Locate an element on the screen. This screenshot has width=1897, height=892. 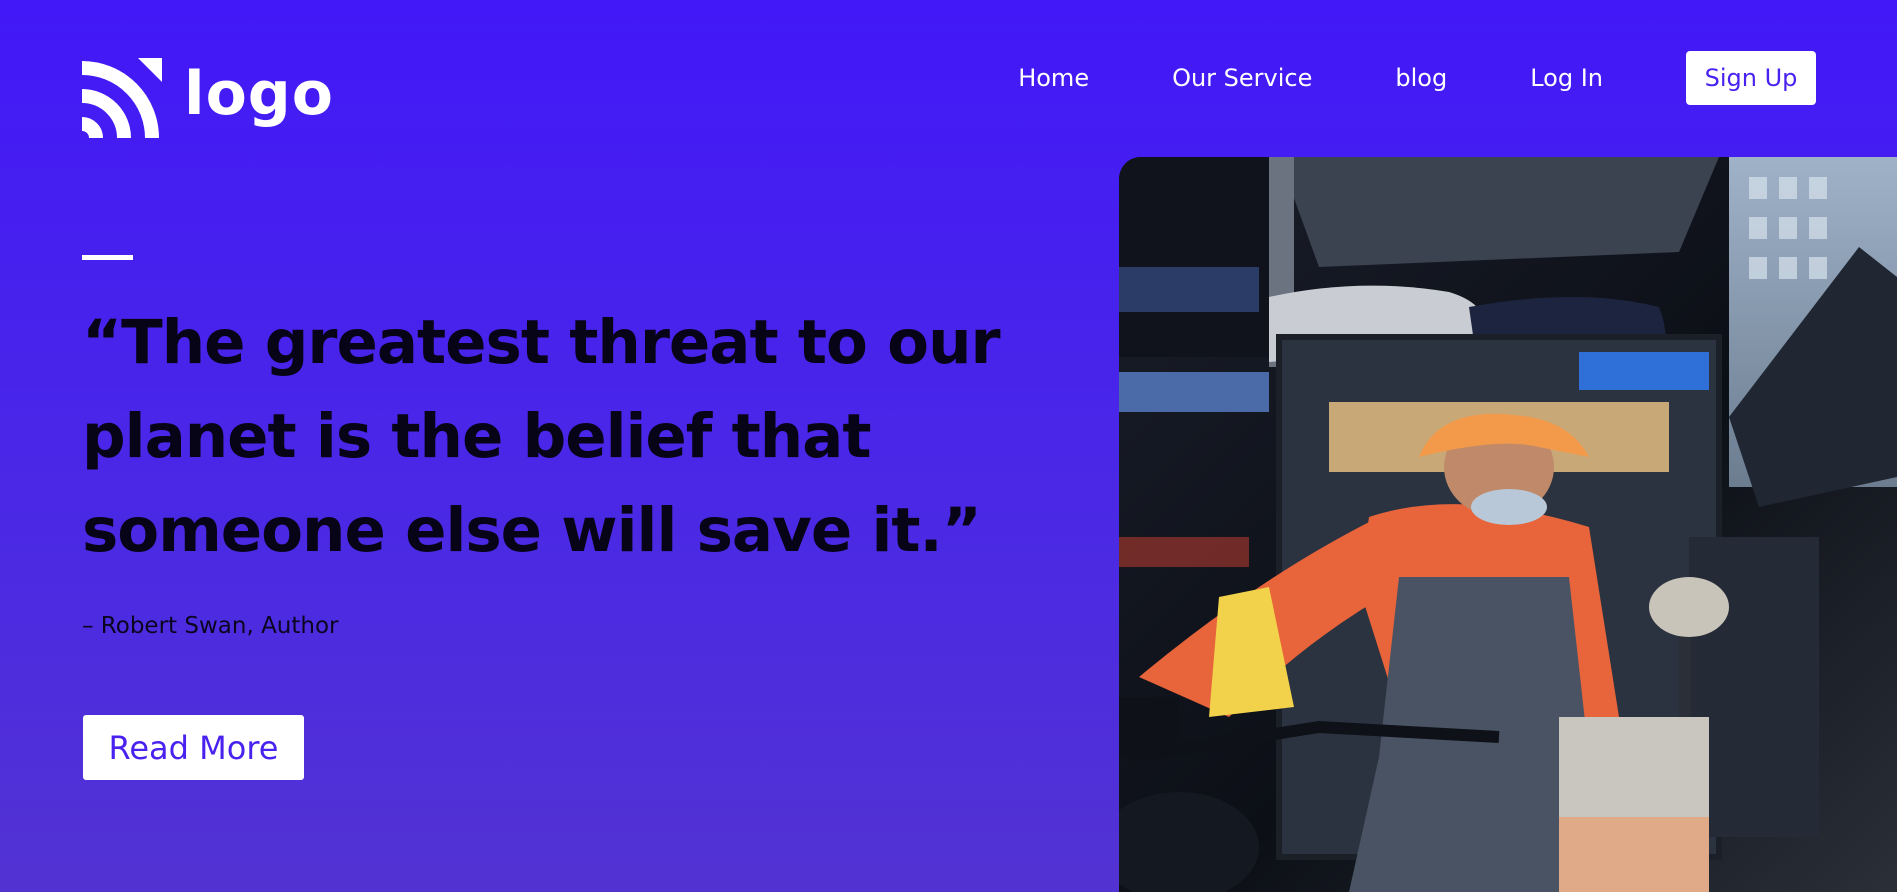
quote-line-3: someone else will save it.” is located at coordinates (532, 530).